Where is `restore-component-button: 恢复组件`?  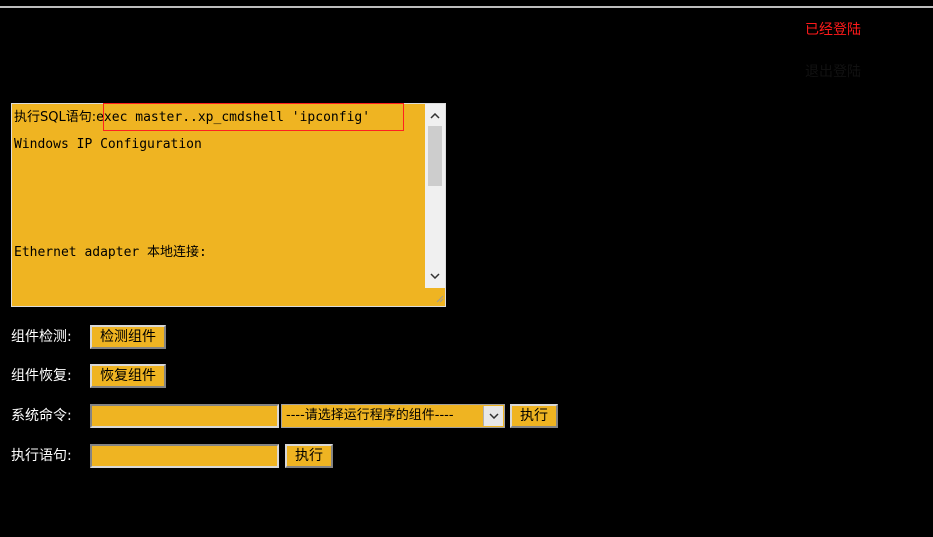
restore-component-button: 恢复组件 is located at coordinates (128, 376).